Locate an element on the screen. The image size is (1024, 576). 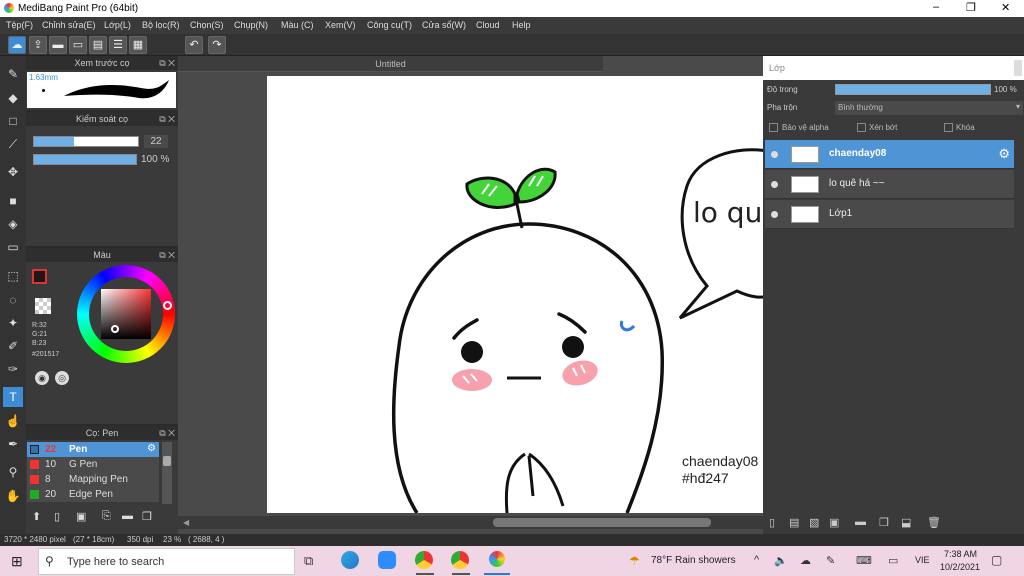
chevron-up-icon: ^ is located at coordinates (756, 560).